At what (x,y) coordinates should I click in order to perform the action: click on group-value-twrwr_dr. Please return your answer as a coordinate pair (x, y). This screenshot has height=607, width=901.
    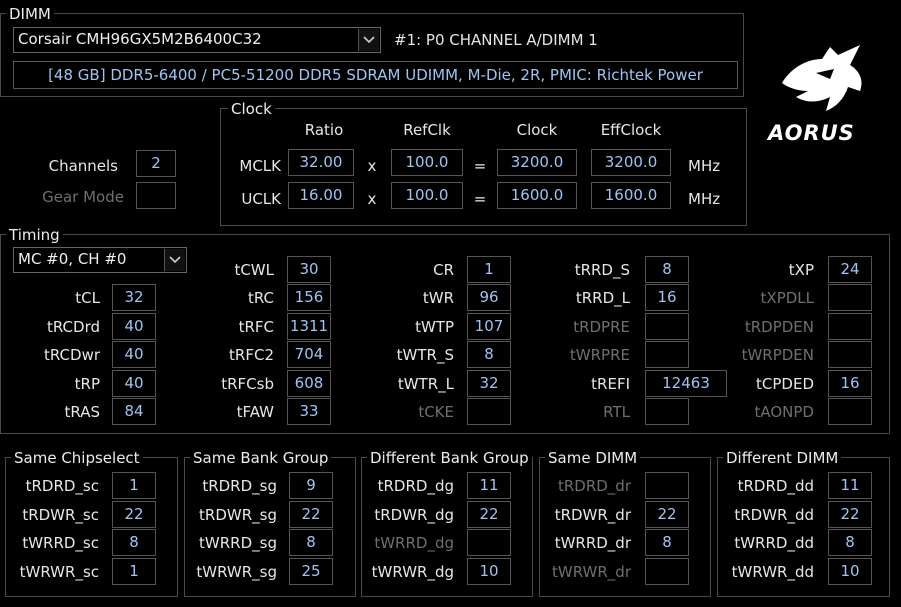
    Looking at the image, I should click on (667, 571).